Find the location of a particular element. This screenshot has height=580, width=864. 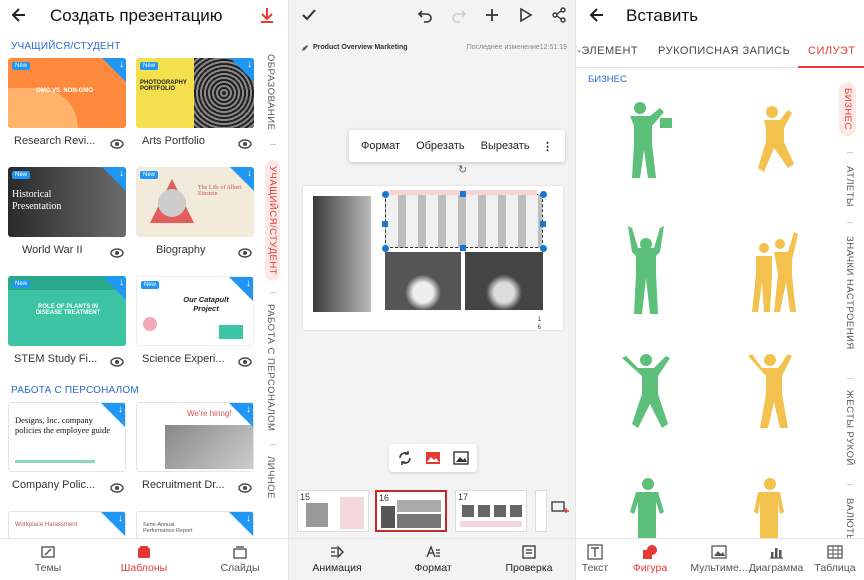

vtab-staff: РАБОТА С ПЕРСОНАЛОМ is located at coordinates (270, 367).